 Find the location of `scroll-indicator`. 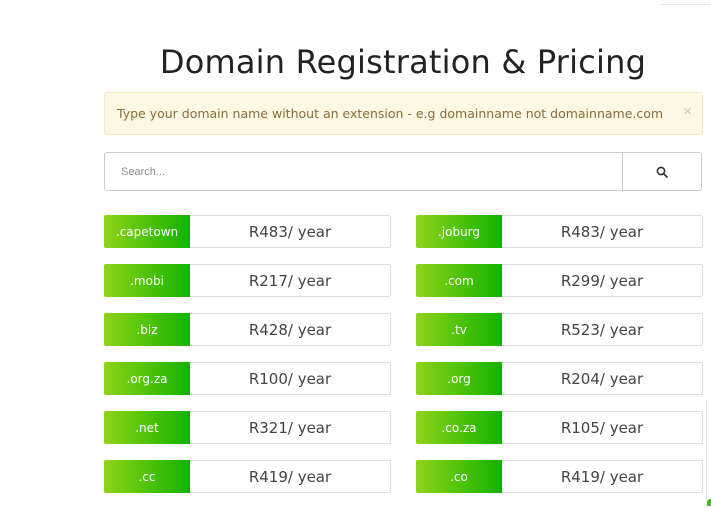

scroll-indicator is located at coordinates (709, 502).